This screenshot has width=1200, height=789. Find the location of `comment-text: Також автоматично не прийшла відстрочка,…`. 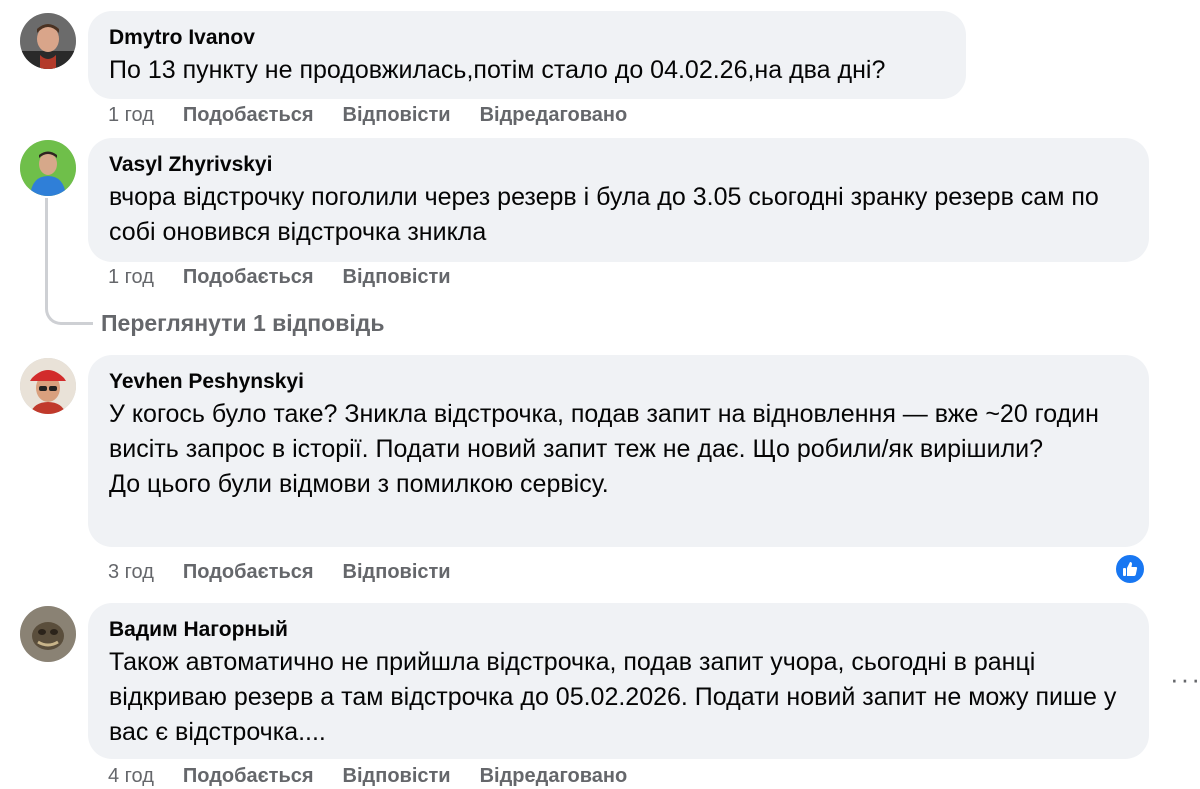

comment-text: Також автоматично не прийшла відстрочка,… is located at coordinates (613, 697).